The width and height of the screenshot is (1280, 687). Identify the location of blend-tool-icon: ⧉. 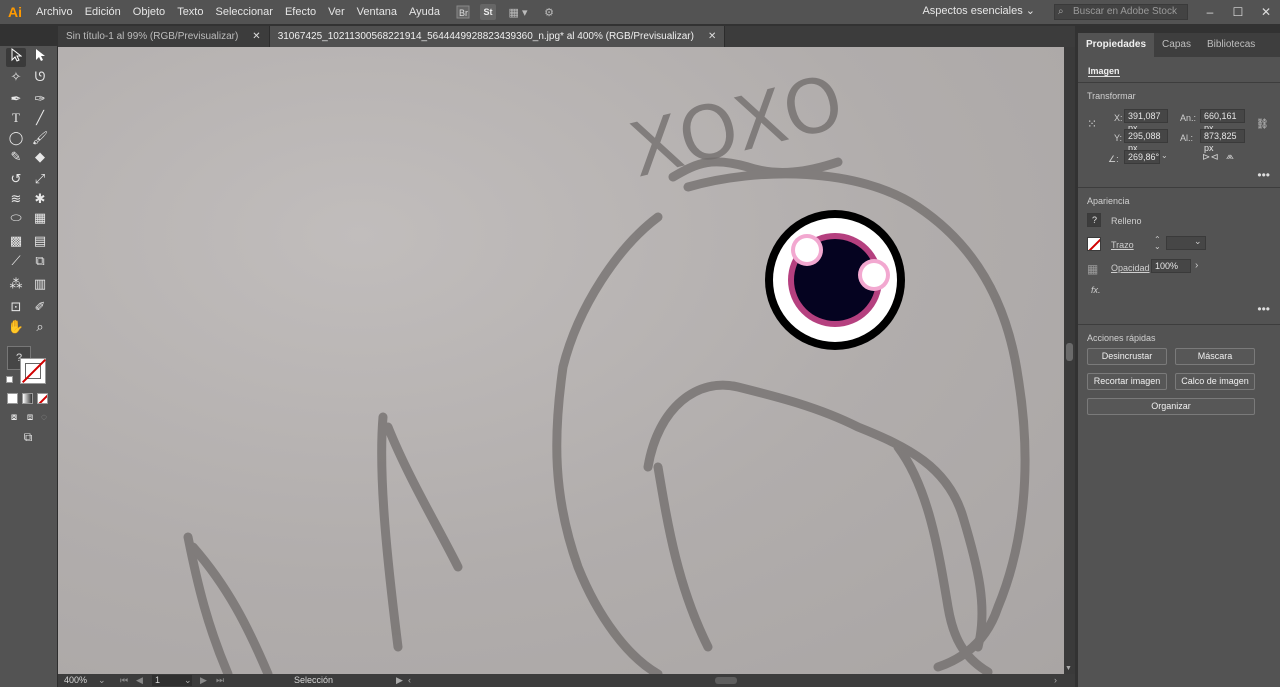
(40, 260).